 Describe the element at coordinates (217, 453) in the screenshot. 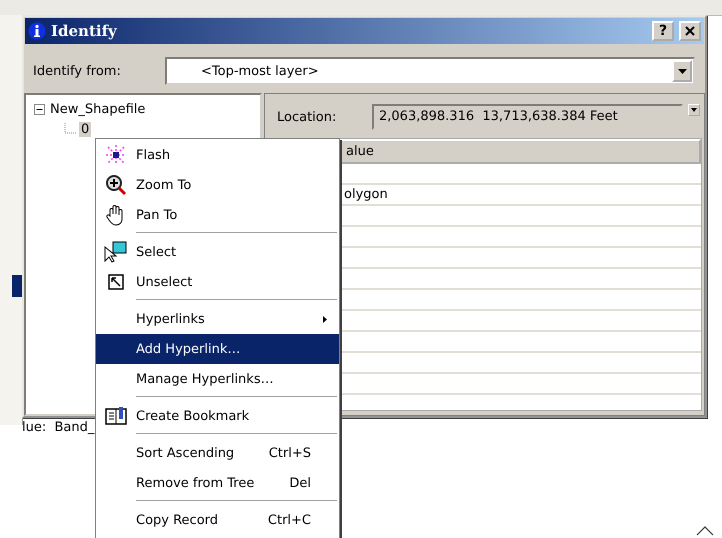

I see `menu-item: Sort Ascending Ctrl+S` at that location.